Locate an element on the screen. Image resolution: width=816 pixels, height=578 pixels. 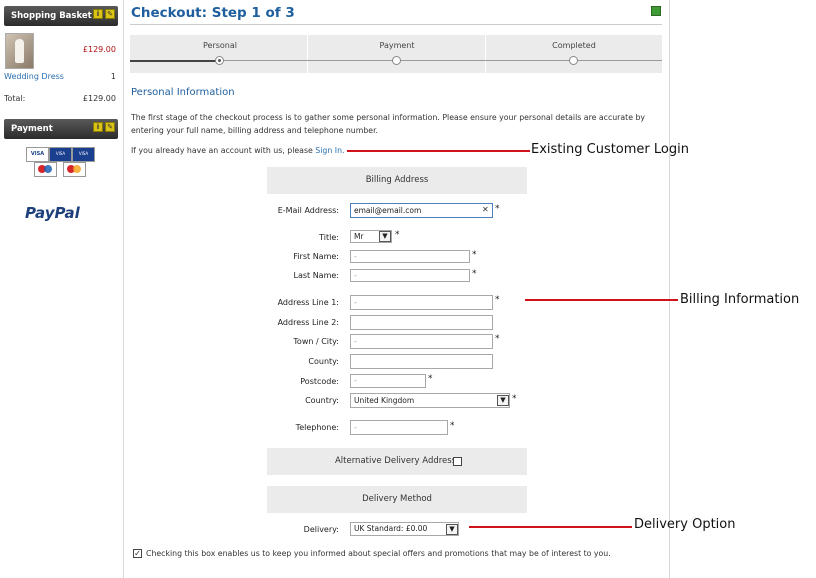
annotation-login: Existing Customer Login is located at coordinates (610, 149).